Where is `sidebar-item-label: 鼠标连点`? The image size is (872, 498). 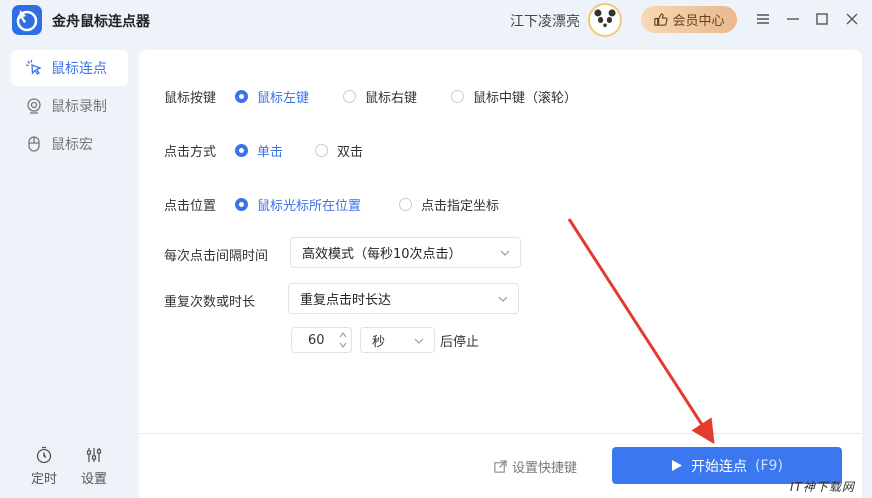 sidebar-item-label: 鼠标连点 is located at coordinates (79, 69).